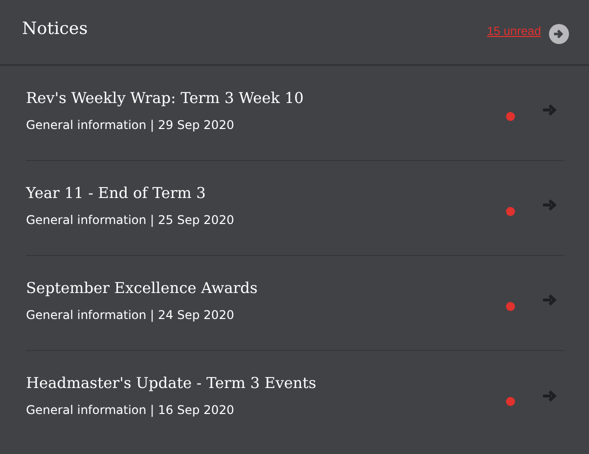 The height and width of the screenshot is (454, 589). Describe the element at coordinates (266, 287) in the screenshot. I see `notice-title: September Excellence Awards` at that location.